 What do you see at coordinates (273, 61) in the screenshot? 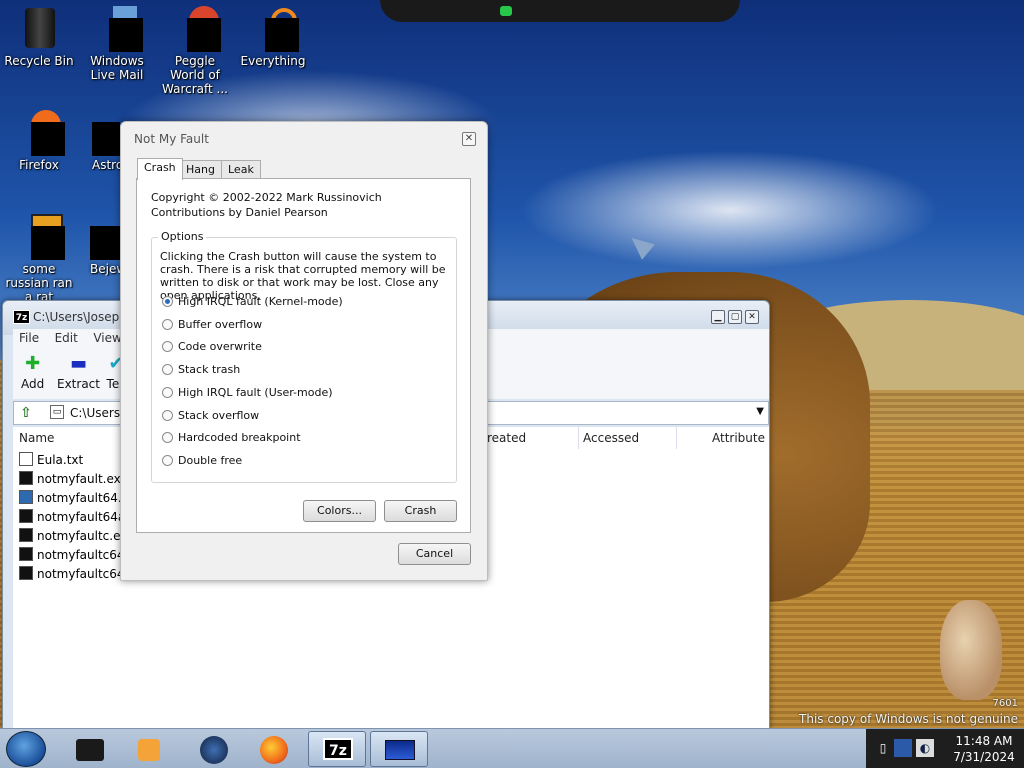
I see `desktop-icon-label: Everything` at bounding box center [273, 61].